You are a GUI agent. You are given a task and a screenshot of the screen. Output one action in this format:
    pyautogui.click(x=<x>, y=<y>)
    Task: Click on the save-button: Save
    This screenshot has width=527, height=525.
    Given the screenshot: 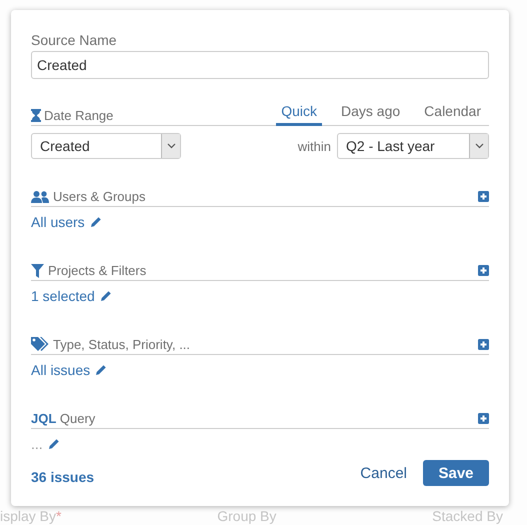 What is the action you would take?
    pyautogui.click(x=456, y=473)
    